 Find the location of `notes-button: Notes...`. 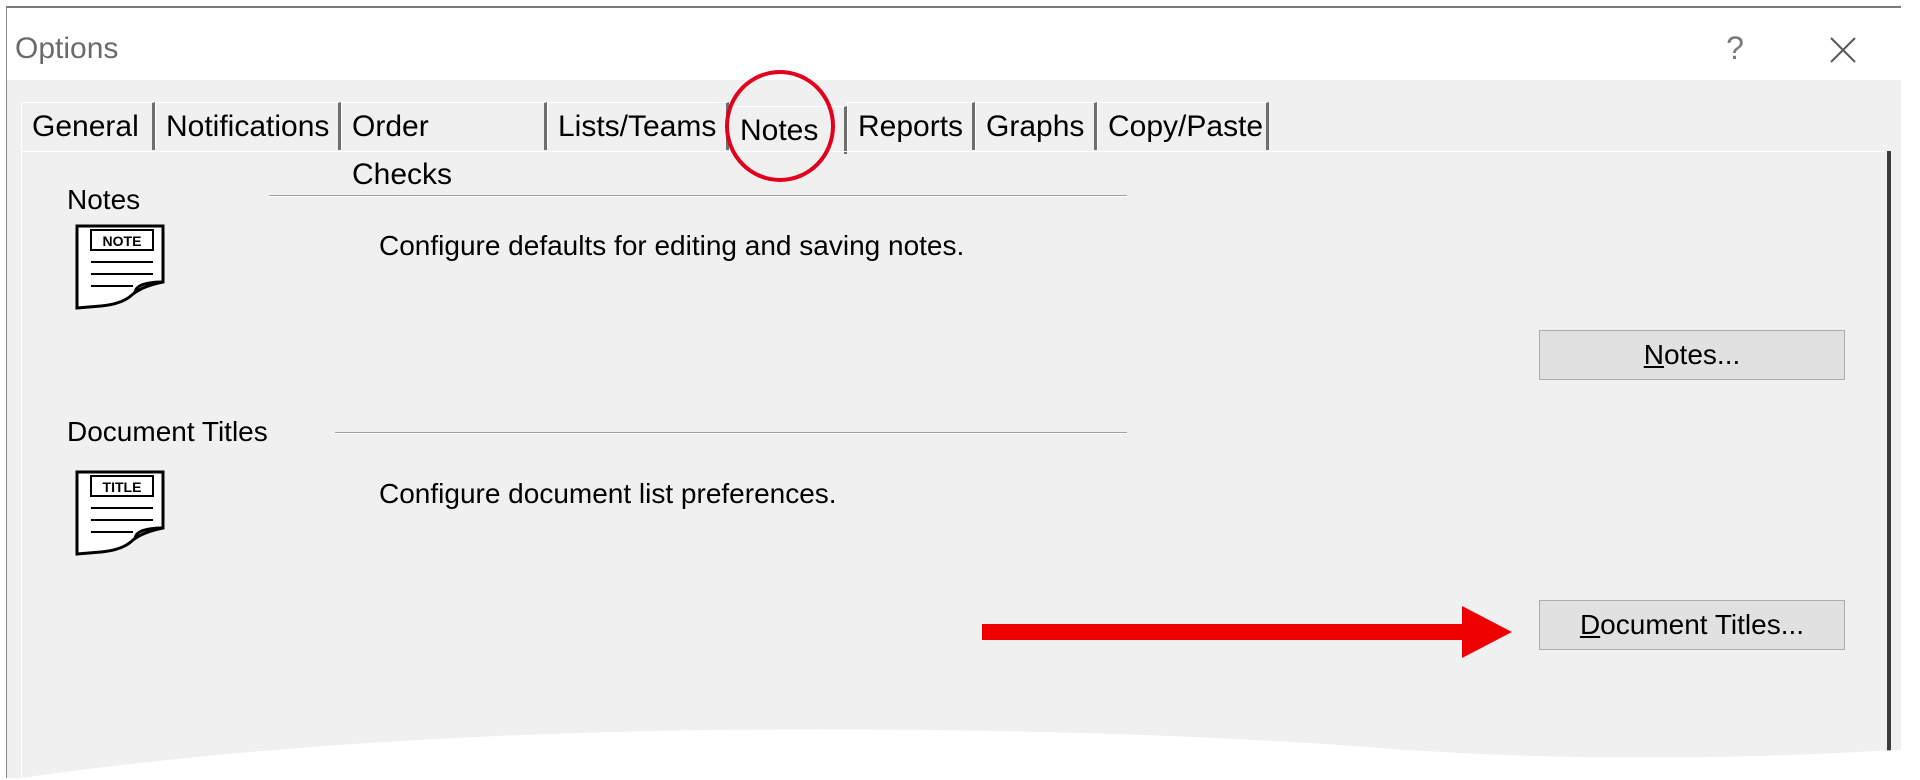

notes-button: Notes... is located at coordinates (1692, 355).